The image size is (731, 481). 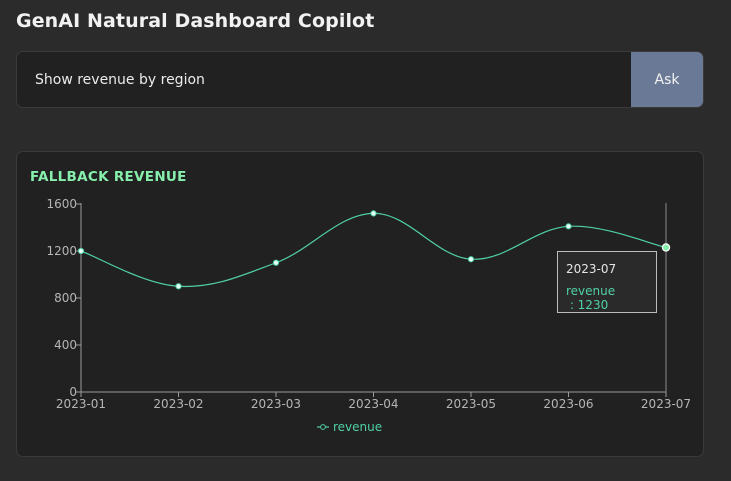 What do you see at coordinates (61, 204) in the screenshot?
I see `y-tick-label: 1600` at bounding box center [61, 204].